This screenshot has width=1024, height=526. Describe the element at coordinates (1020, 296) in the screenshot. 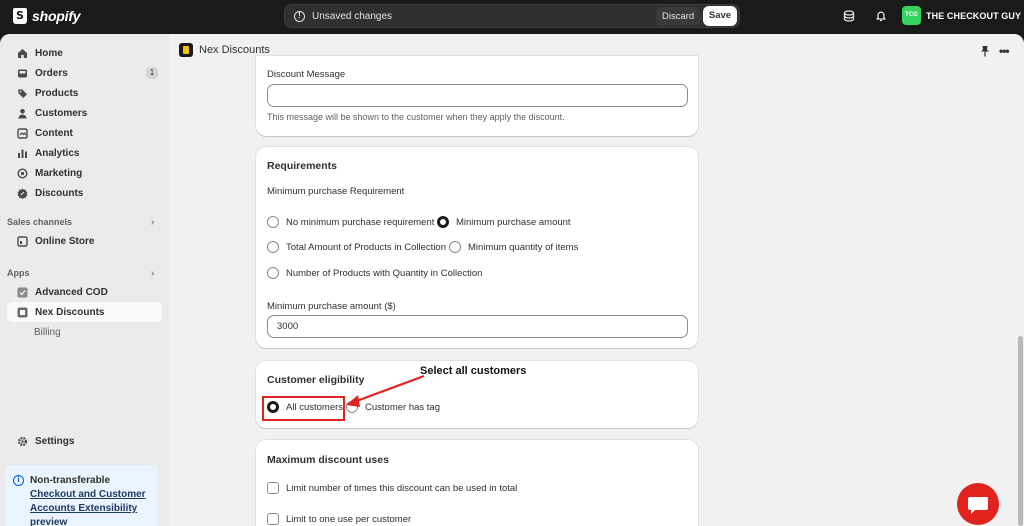

I see `scrollbar` at that location.